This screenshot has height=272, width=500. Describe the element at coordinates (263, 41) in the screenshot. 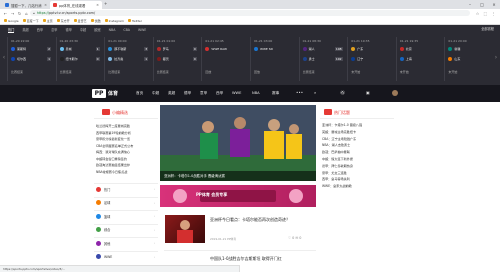

I see `match-time: 01-21 03:00` at that location.